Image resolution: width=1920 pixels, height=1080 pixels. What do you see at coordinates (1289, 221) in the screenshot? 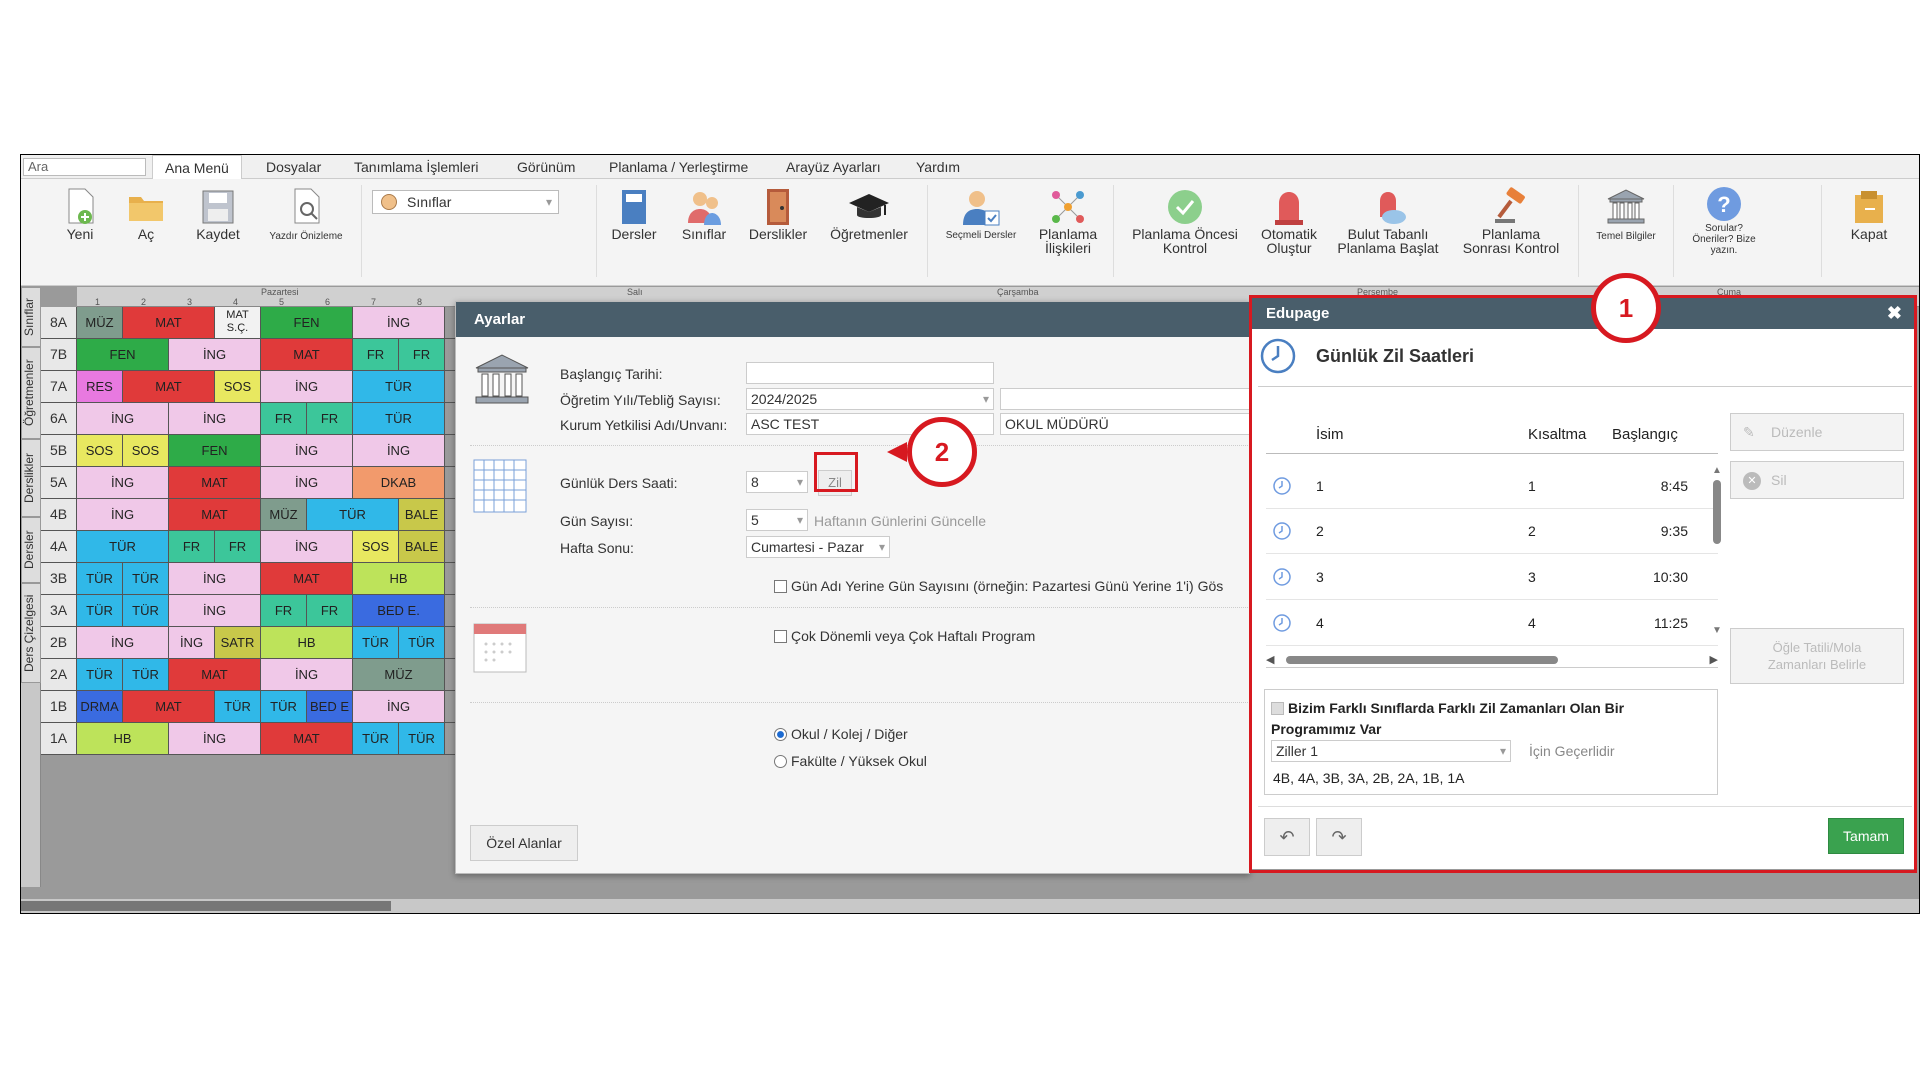
I see `auto-generate-button: Otomatik Oluştur` at bounding box center [1289, 221].